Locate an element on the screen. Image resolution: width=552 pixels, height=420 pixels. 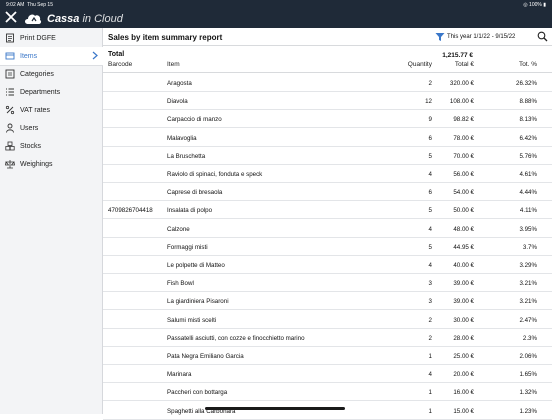
user-icon is located at coordinates (10, 128).